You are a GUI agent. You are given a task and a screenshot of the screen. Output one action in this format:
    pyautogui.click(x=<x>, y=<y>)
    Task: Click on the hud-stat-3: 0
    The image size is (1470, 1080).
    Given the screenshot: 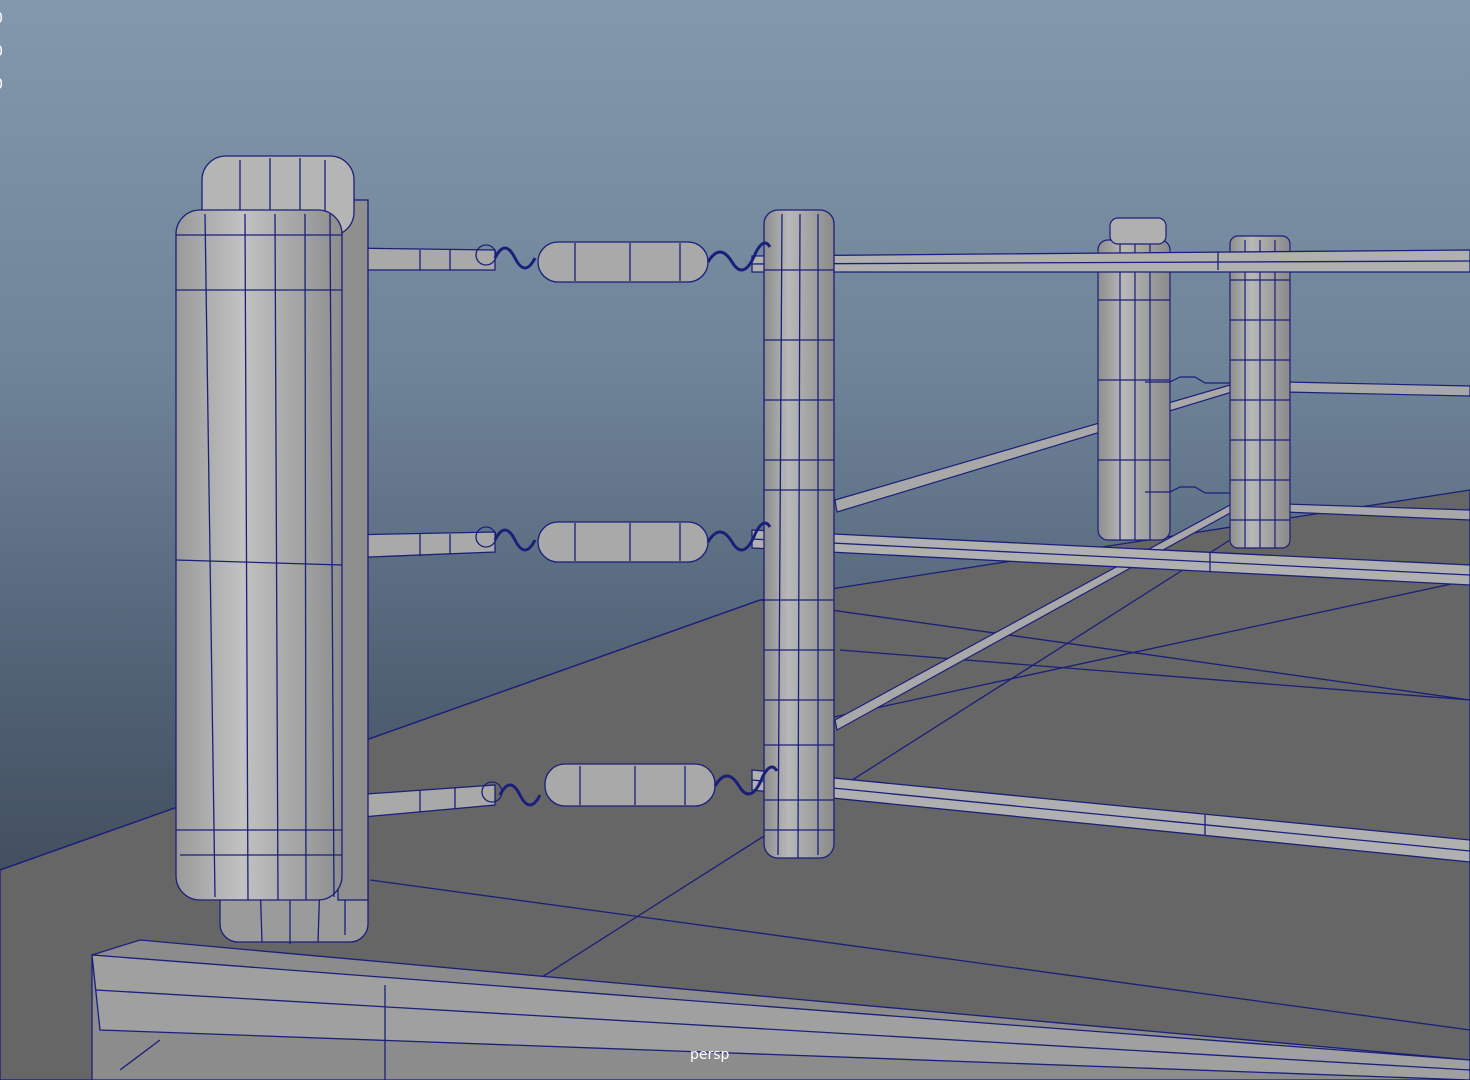 What is the action you would take?
    pyautogui.click(x=1, y=84)
    